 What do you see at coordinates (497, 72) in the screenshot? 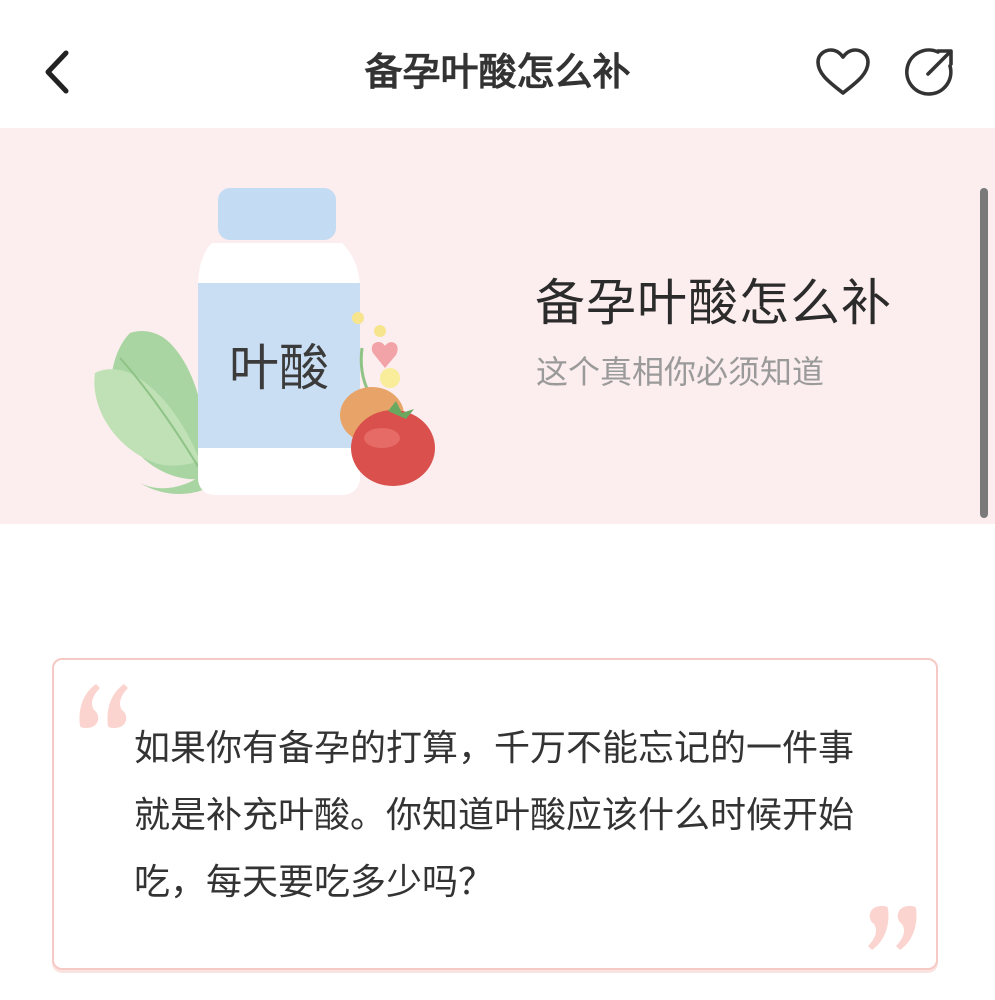
I see `page-title: 备孕叶酸怎么补` at bounding box center [497, 72].